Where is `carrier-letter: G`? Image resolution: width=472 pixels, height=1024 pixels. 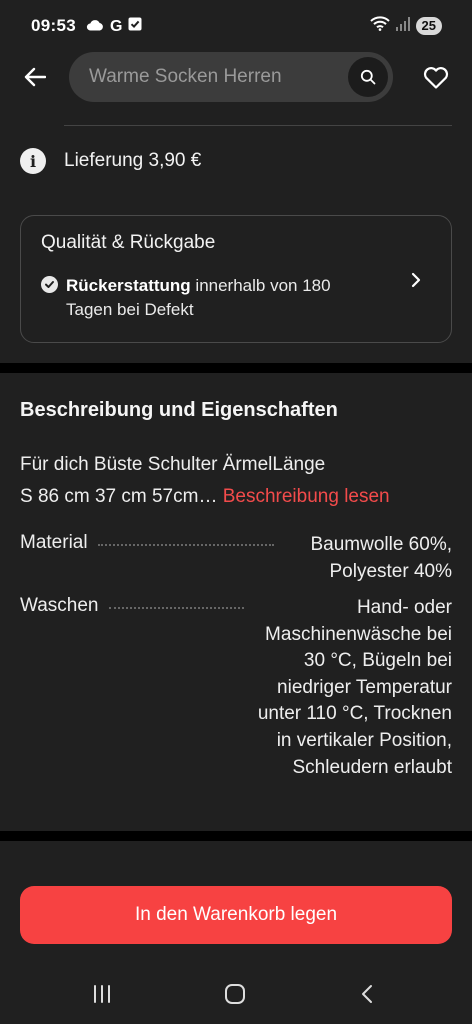 carrier-letter: G is located at coordinates (116, 26).